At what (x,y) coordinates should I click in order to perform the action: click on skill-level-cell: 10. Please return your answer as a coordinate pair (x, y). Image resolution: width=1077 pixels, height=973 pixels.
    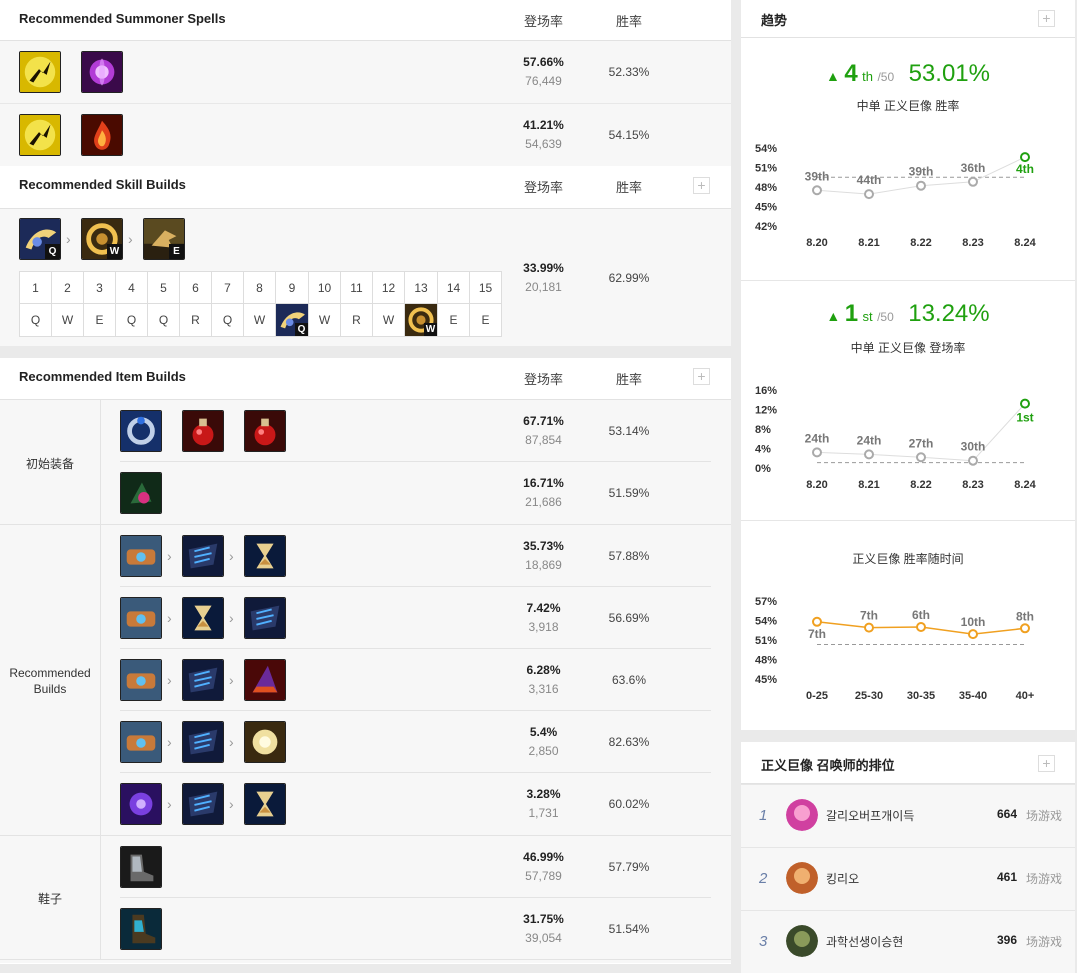
    Looking at the image, I should click on (324, 287).